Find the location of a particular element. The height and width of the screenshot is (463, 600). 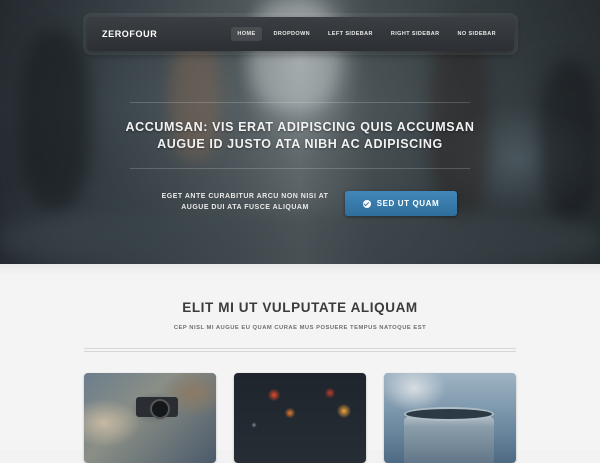

hero-cta-line-1: EGET ANTE CURABITUR ARCU NON NISI AT is located at coordinates (245, 196).